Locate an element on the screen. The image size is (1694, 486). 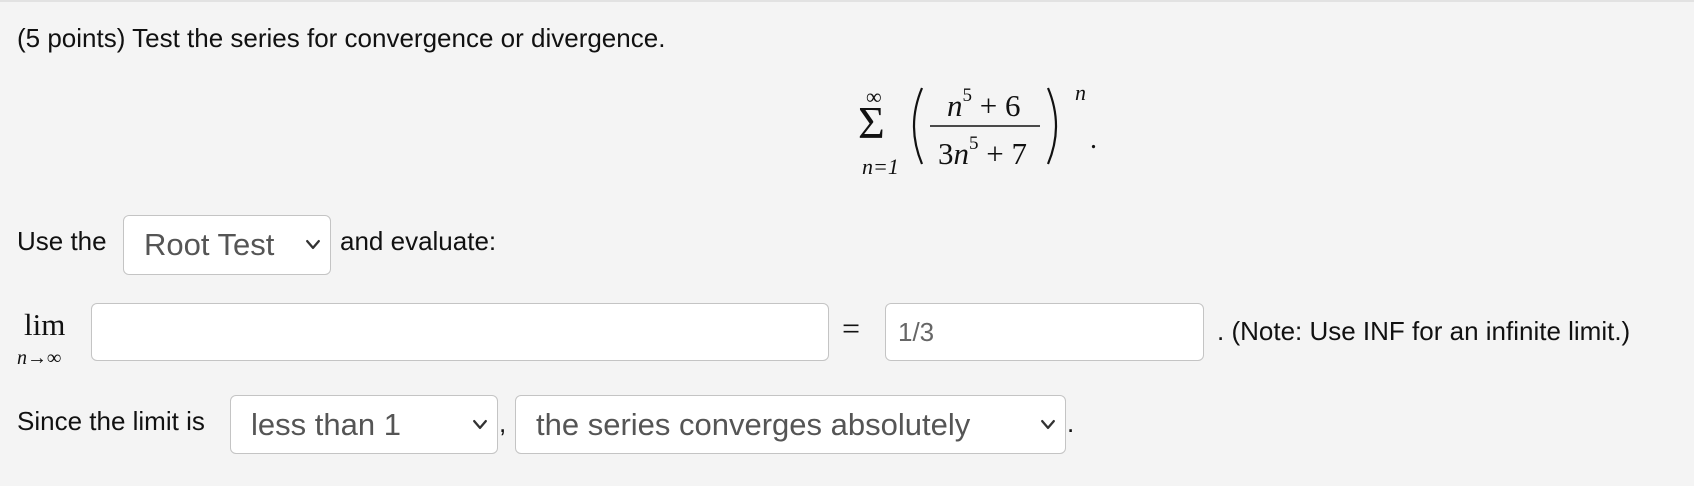
series-formula: ∞ Σ n=1 n5 + 6 3n5 + 7 n . is located at coordinates (980, 135).